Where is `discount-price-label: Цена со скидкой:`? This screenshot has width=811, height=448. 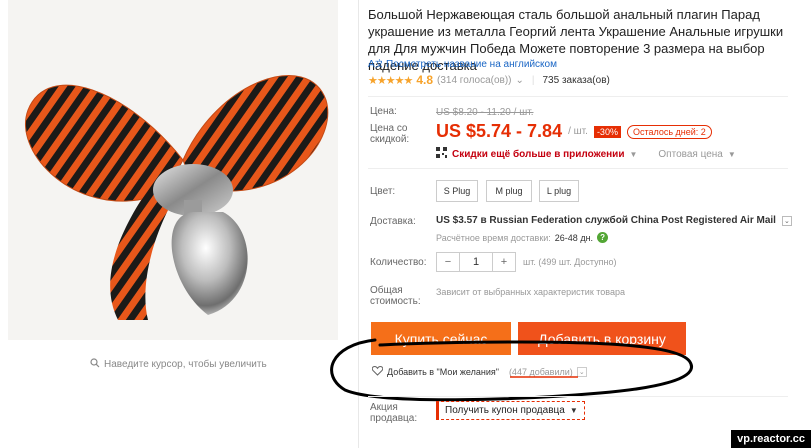
discount-price-label: Цена со скидкой: is located at coordinates (390, 134).